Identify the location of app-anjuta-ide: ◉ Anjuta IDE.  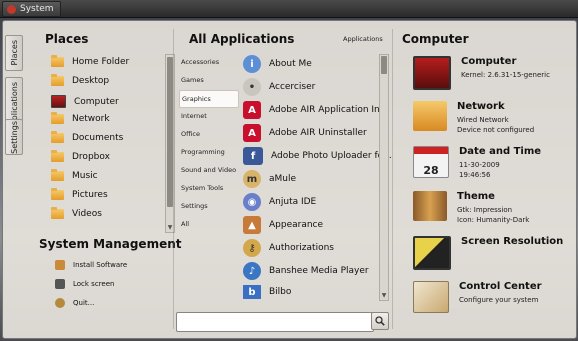
(279, 202).